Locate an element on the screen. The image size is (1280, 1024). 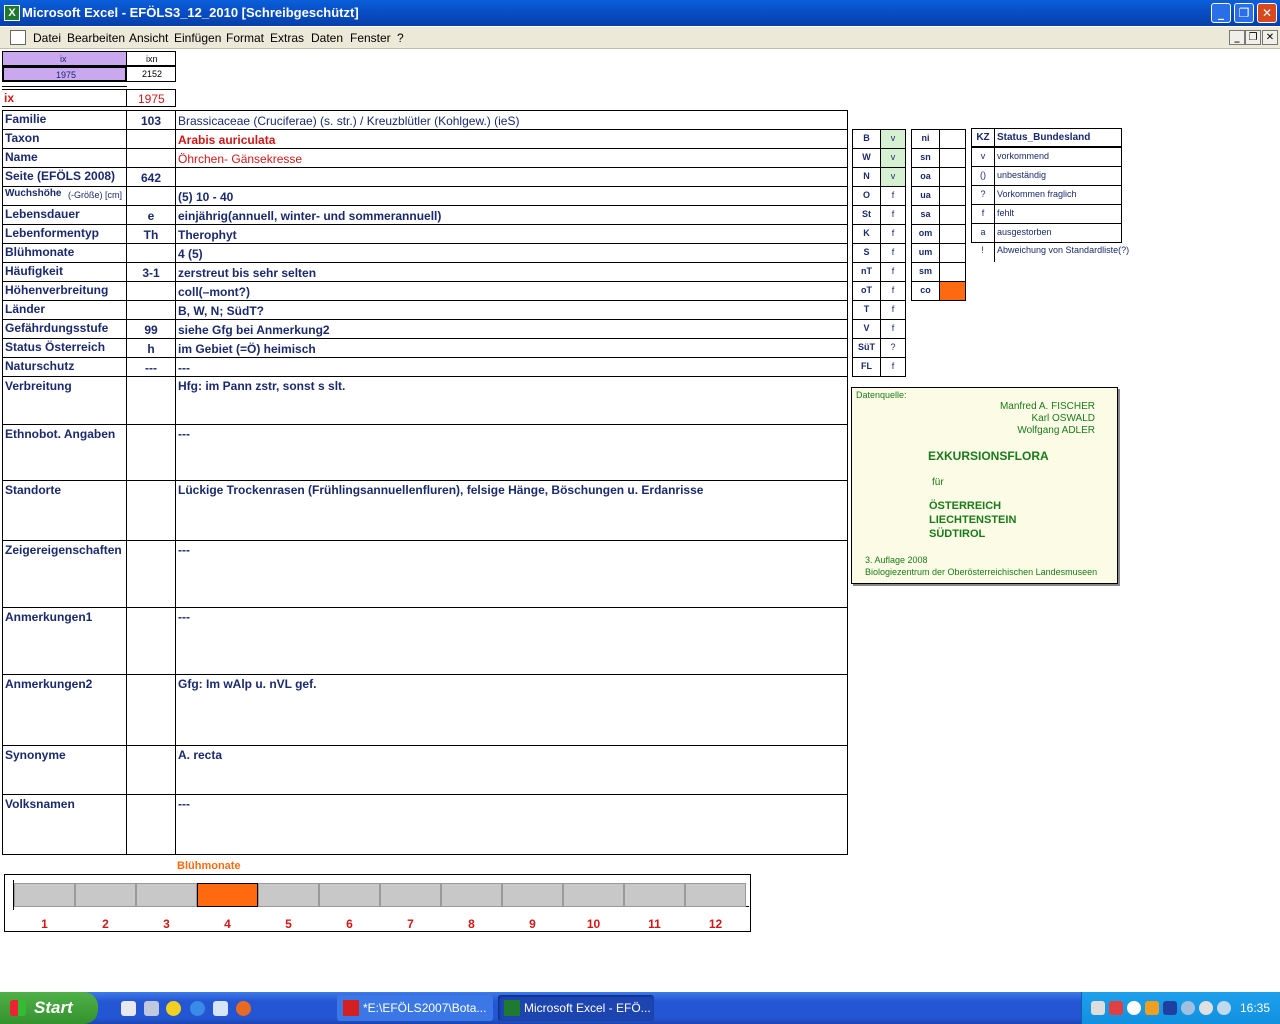
field-code-cell: e is located at coordinates (151, 215).